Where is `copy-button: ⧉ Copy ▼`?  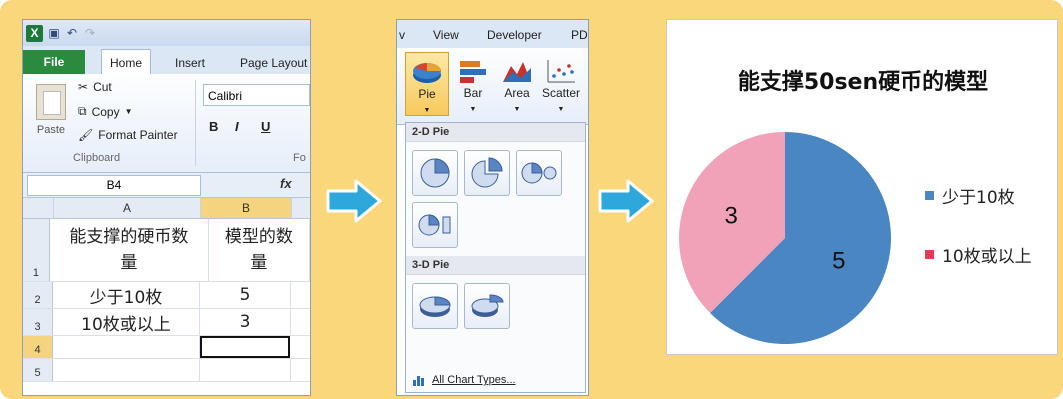
copy-button: ⧉ Copy ▼ is located at coordinates (105, 111).